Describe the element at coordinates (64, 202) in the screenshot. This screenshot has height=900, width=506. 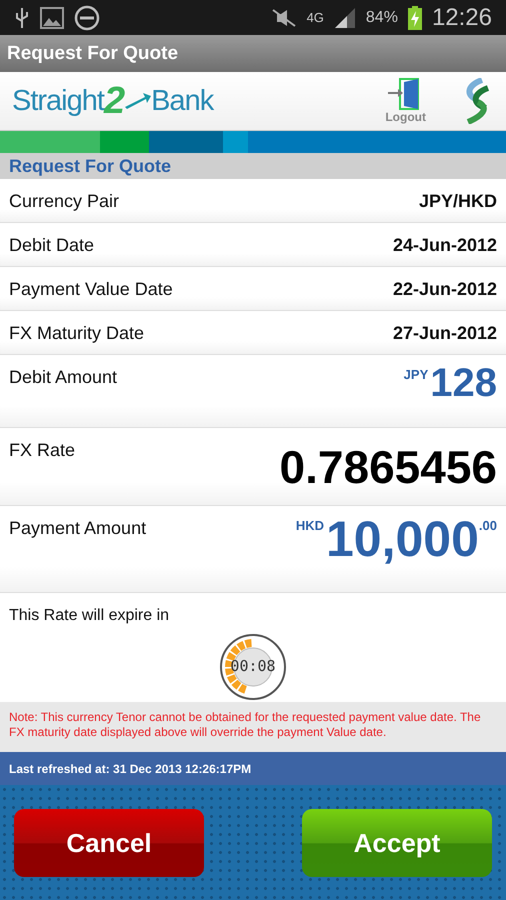
I see `field-label: Currency Pair` at that location.